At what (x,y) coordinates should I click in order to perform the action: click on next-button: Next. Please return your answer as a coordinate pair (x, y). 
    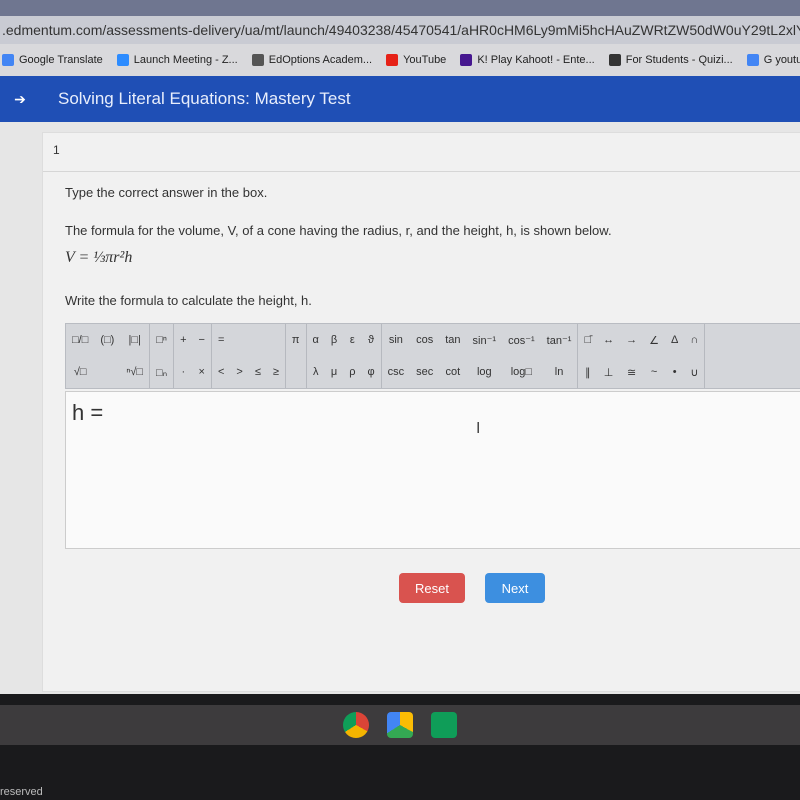
    Looking at the image, I should click on (515, 588).